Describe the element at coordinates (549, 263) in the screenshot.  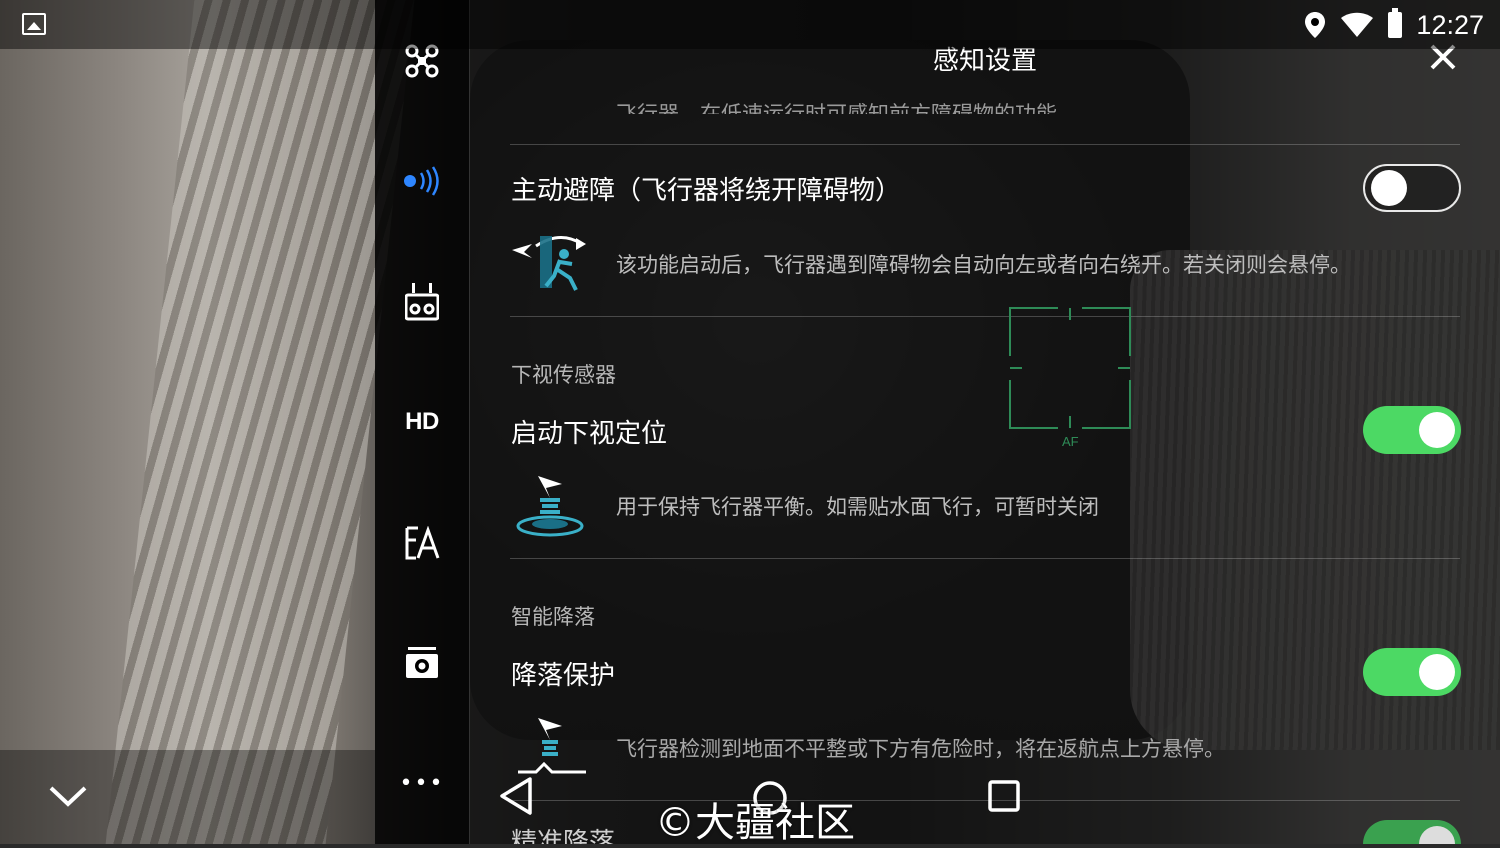
I see `obstacle-bypass-icon` at that location.